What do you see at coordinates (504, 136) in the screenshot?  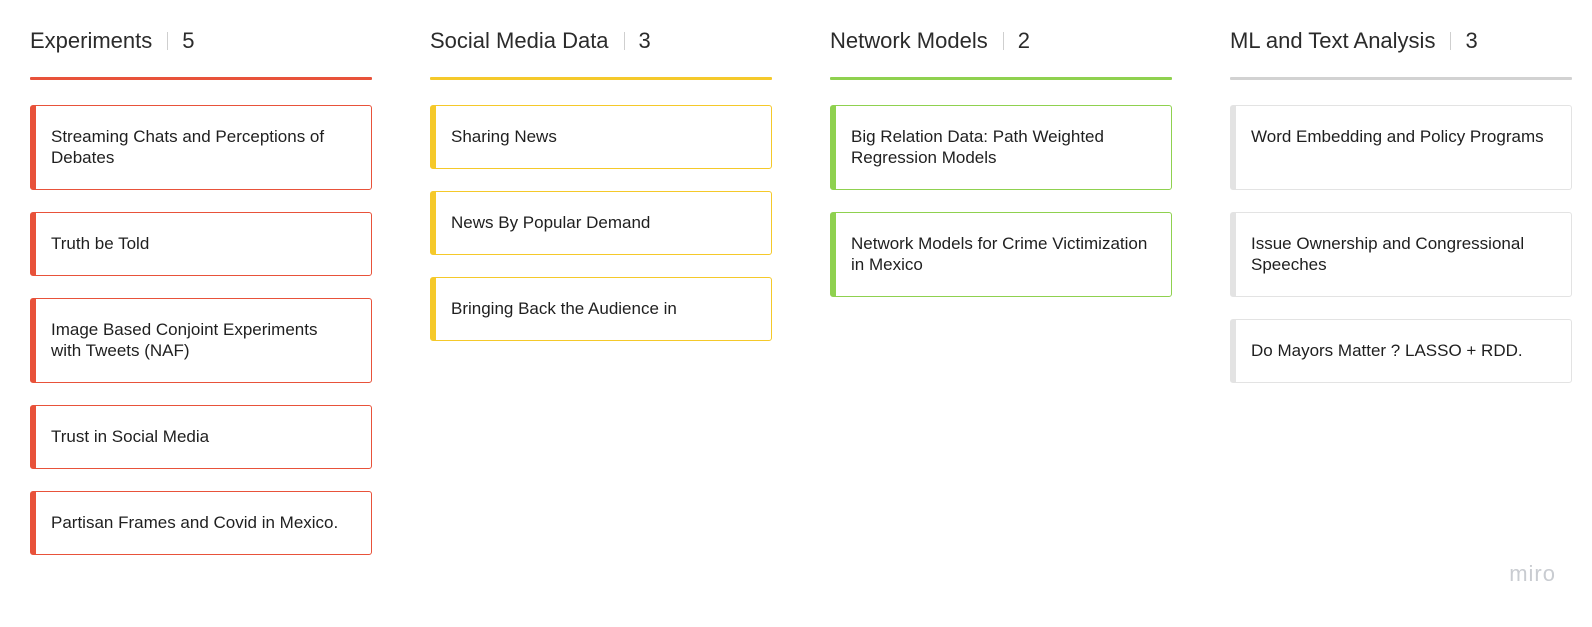 I see `card-text: Sharing News` at bounding box center [504, 136].